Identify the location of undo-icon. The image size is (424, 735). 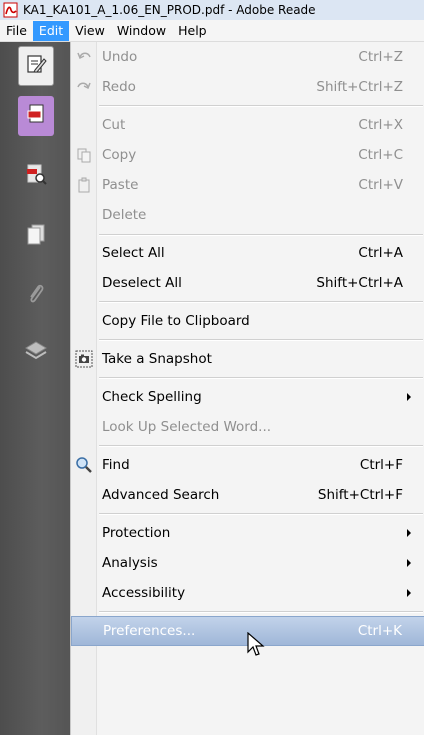
(84, 57).